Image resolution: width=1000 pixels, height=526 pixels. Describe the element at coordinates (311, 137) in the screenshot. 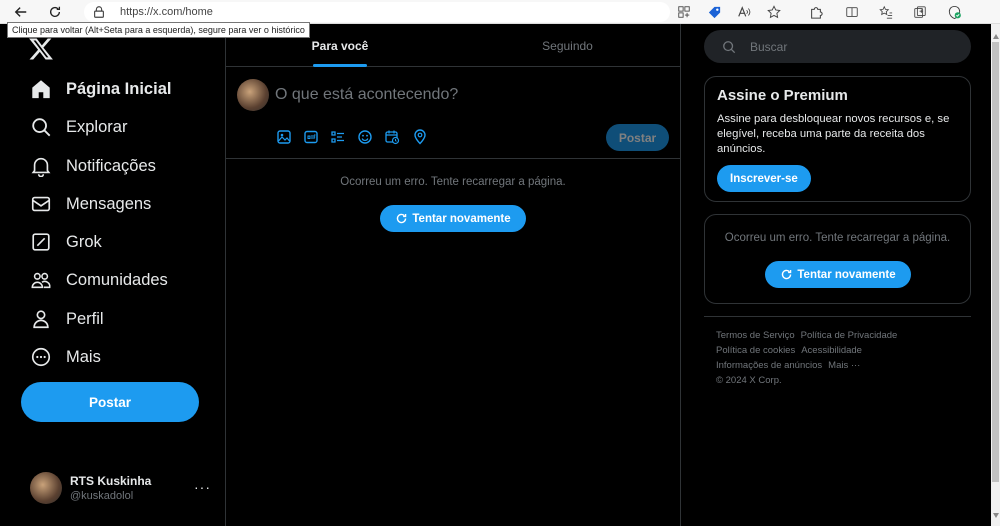

I see `gif-icon` at that location.